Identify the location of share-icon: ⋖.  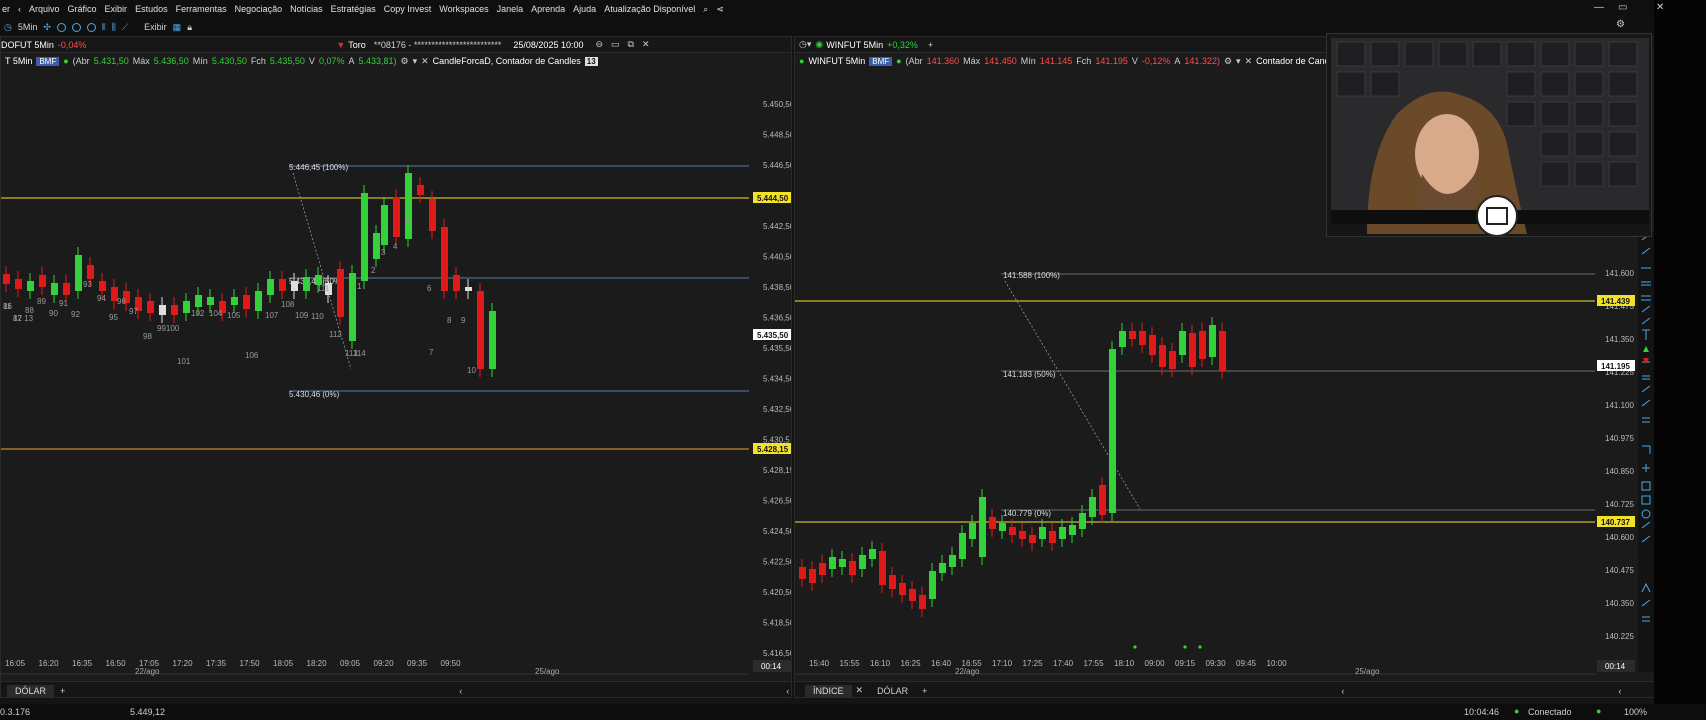
(720, 9).